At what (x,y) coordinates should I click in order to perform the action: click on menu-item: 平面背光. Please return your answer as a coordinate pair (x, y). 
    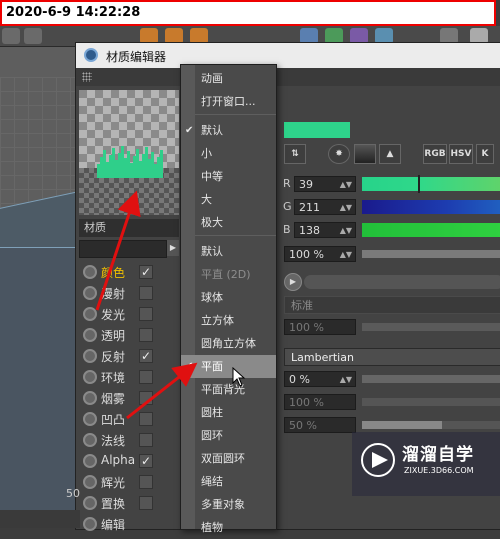
    Looking at the image, I should click on (228, 389).